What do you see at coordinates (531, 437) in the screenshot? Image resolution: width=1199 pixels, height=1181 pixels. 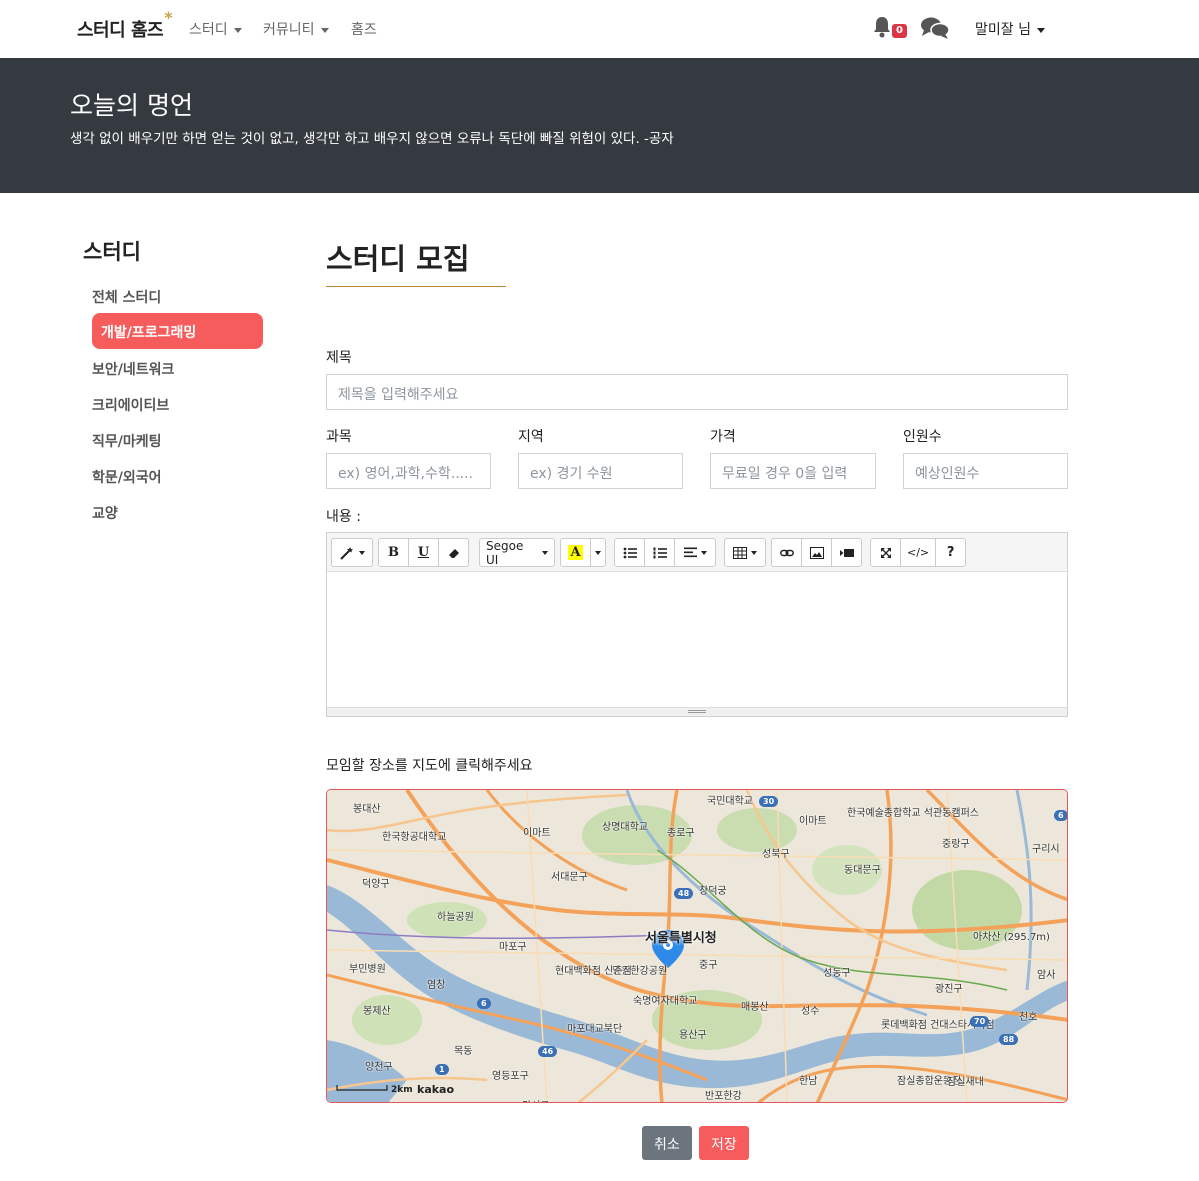 I see `region-label: 지역` at bounding box center [531, 437].